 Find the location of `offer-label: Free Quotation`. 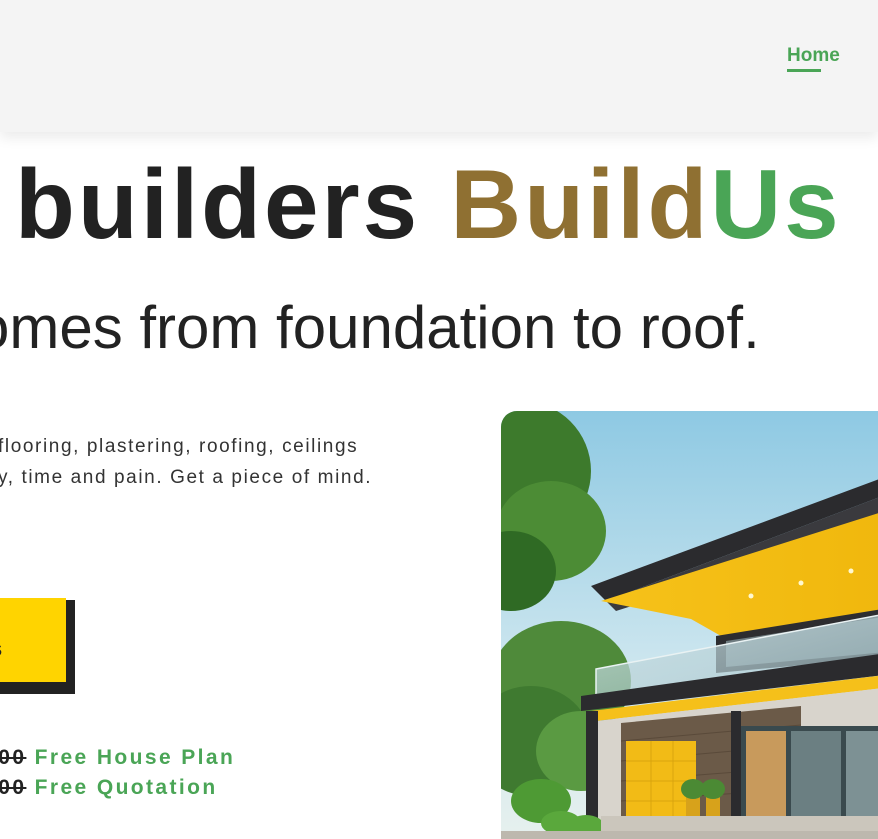

offer-label: Free Quotation is located at coordinates (126, 787).